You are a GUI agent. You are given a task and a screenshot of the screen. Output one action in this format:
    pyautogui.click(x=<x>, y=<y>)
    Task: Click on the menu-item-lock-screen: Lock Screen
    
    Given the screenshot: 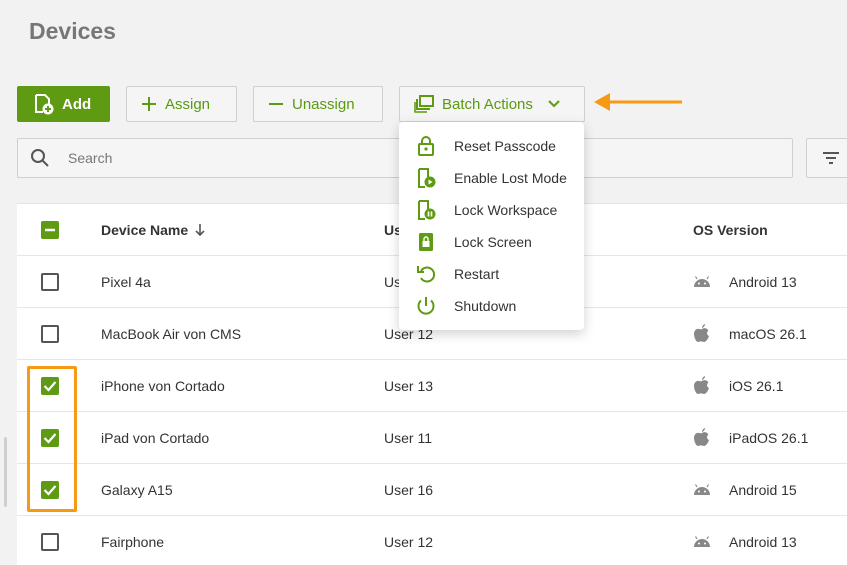 What is the action you would take?
    pyautogui.click(x=491, y=242)
    